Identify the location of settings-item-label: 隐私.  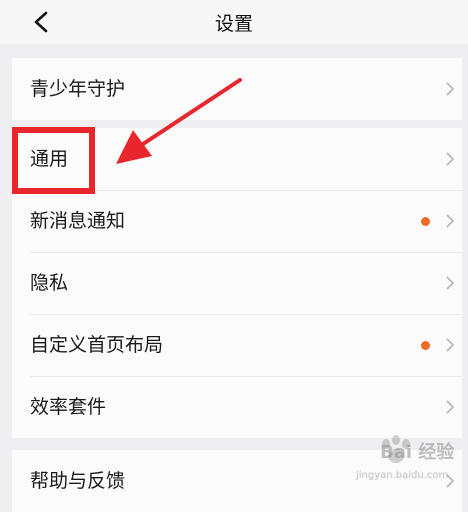
(49, 283).